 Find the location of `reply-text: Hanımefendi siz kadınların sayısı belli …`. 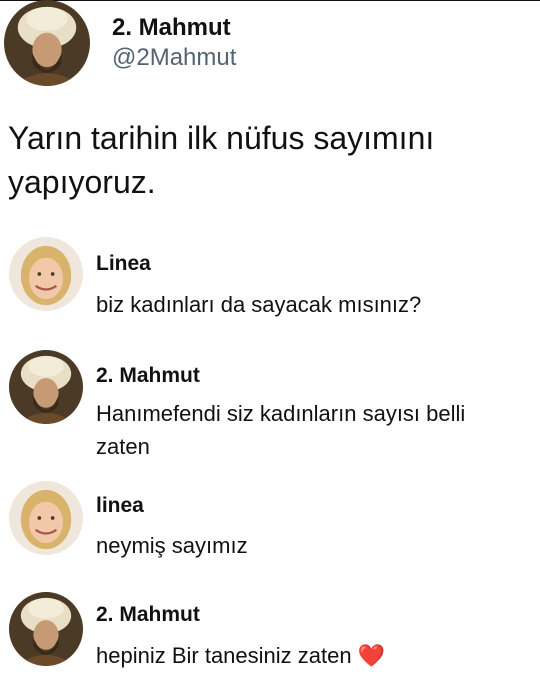

reply-text: Hanımefendi siz kadınların sayısı belli … is located at coordinates (281, 430).